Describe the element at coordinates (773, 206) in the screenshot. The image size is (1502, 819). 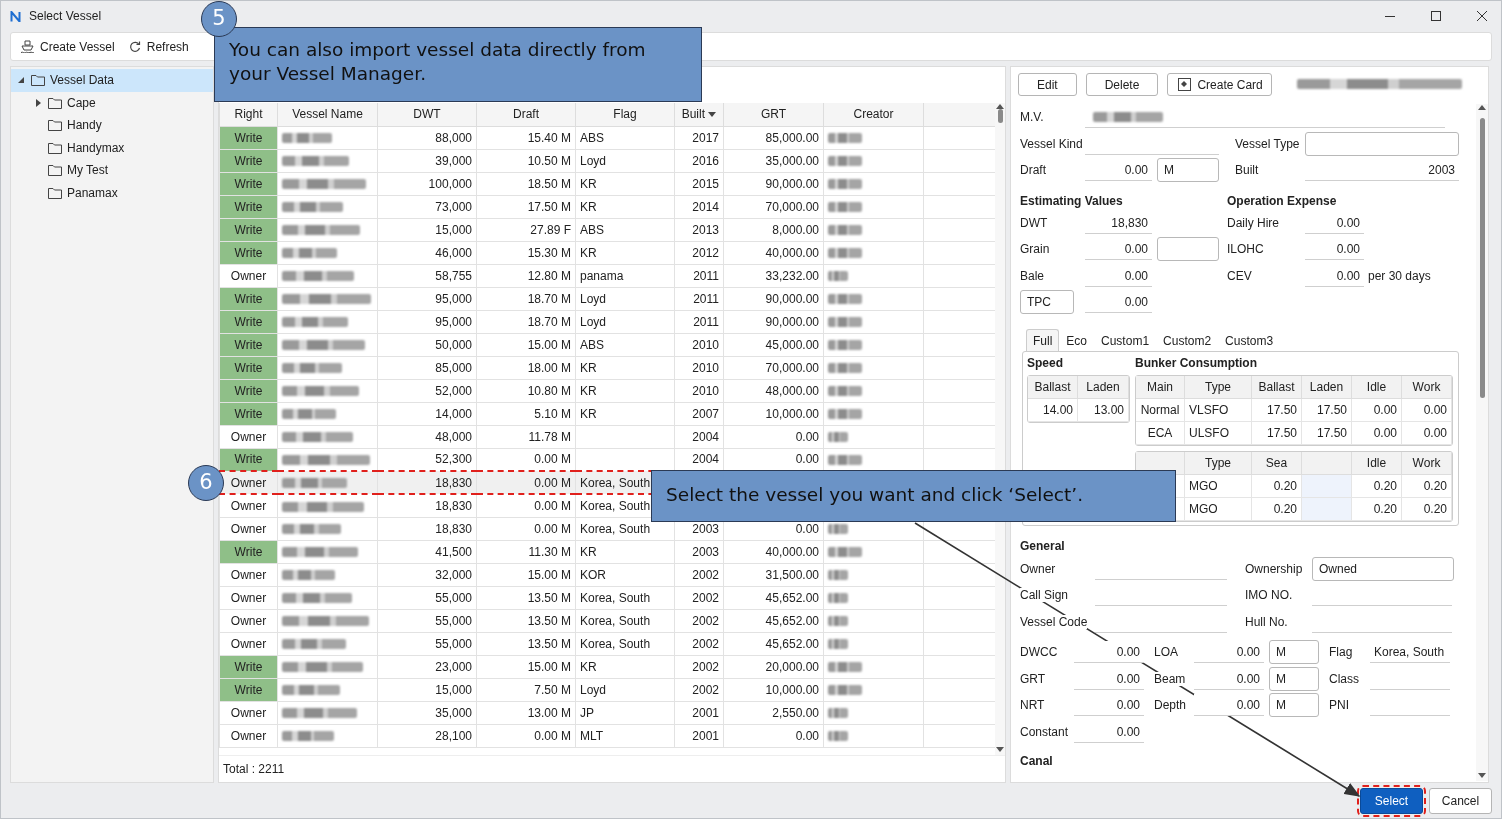
I see `table-cell: 70,000.00` at that location.